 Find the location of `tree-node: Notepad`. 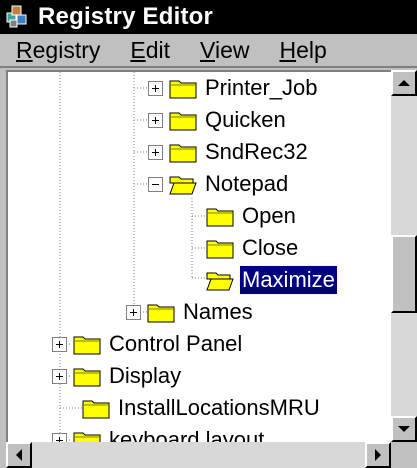

tree-node: Notepad is located at coordinates (219, 184).